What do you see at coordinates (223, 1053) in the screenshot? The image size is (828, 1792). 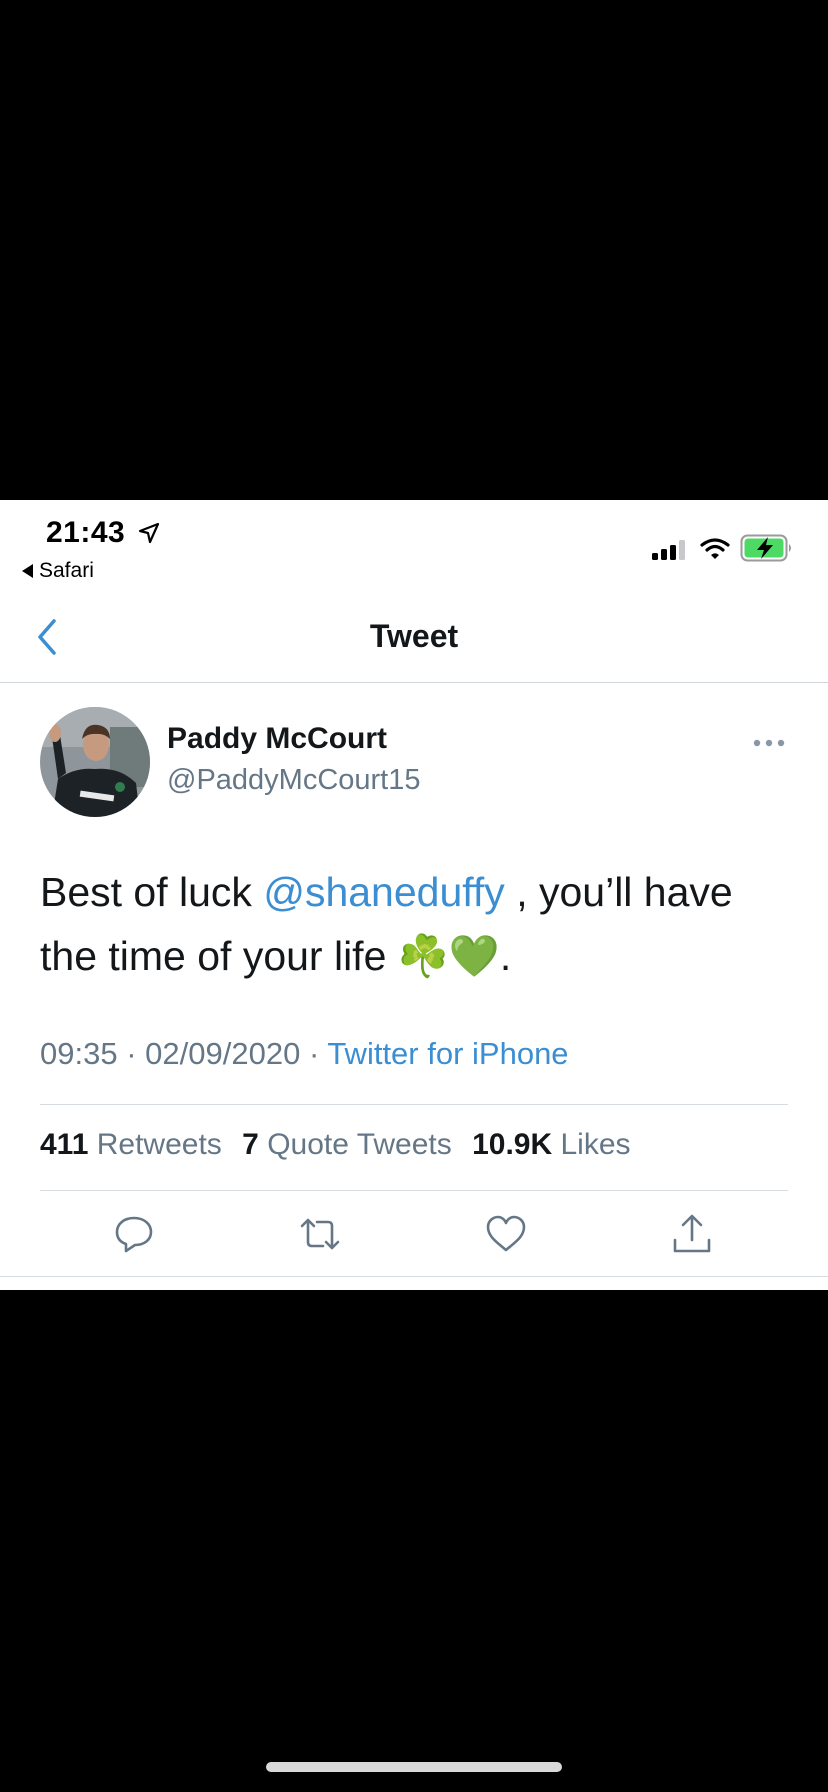 I see `tweet-date: 02/09/2020` at bounding box center [223, 1053].